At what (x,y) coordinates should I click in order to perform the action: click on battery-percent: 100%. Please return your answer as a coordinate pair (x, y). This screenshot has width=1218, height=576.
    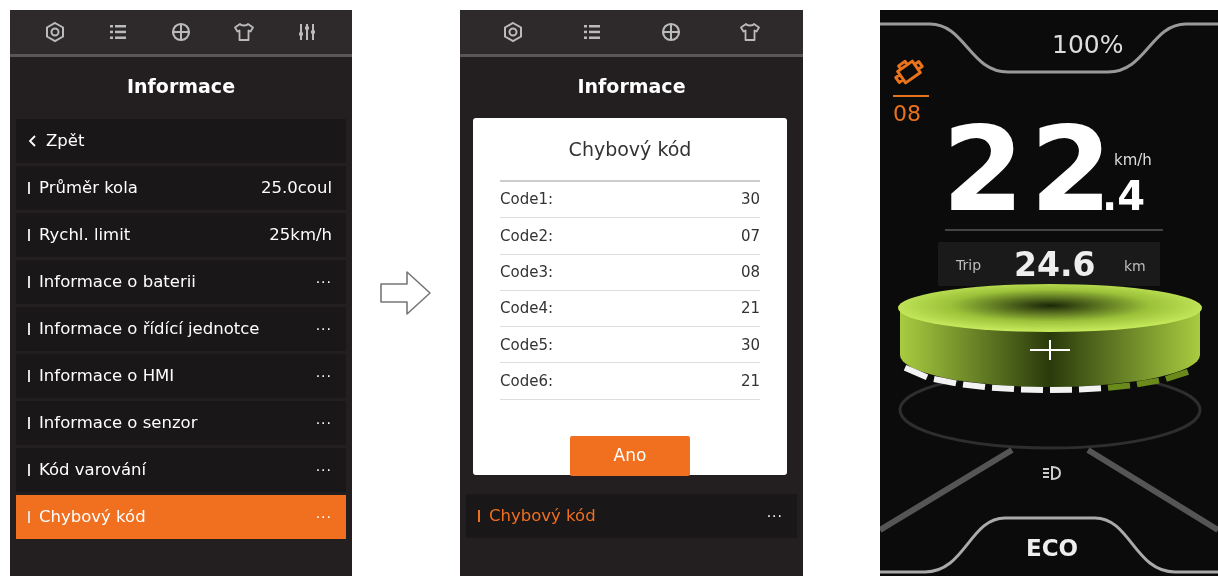
    Looking at the image, I should click on (1088, 44).